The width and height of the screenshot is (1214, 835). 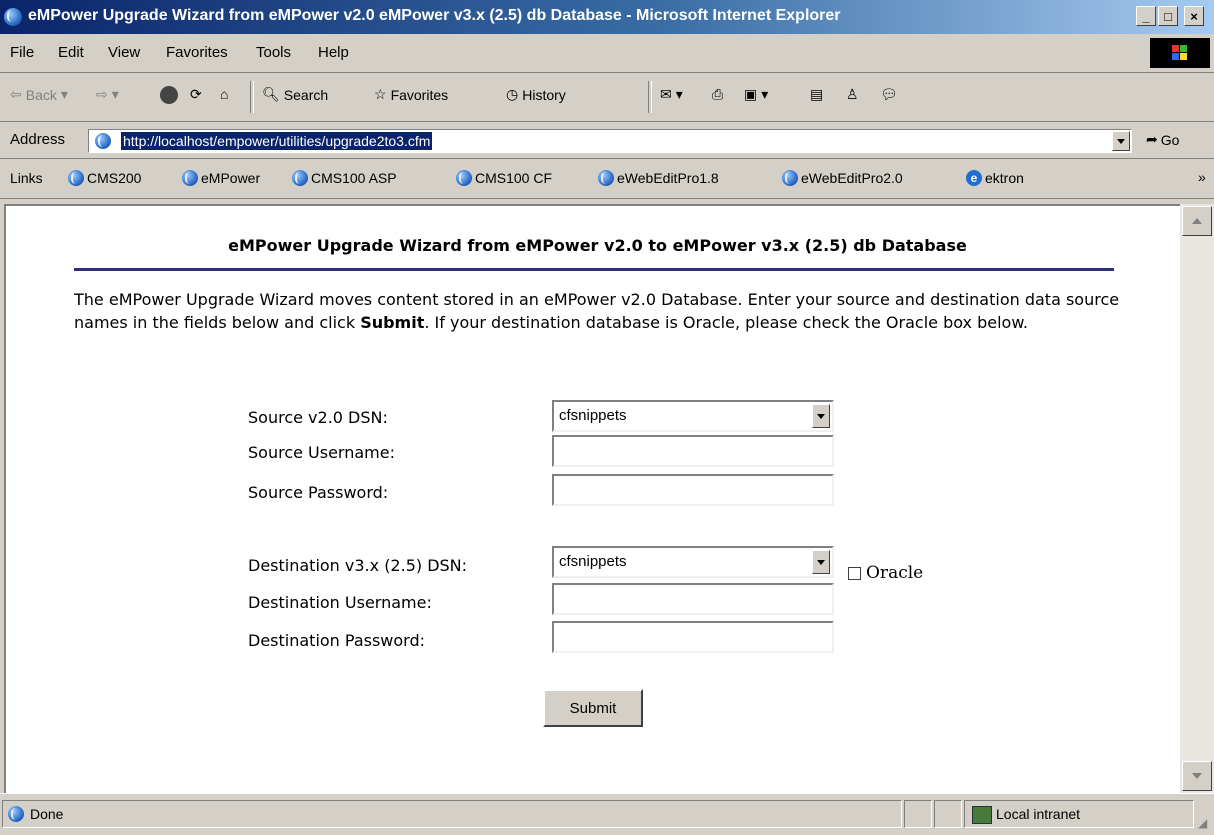 What do you see at coordinates (107, 94) in the screenshot?
I see `forward-button: ⇨ ▾` at bounding box center [107, 94].